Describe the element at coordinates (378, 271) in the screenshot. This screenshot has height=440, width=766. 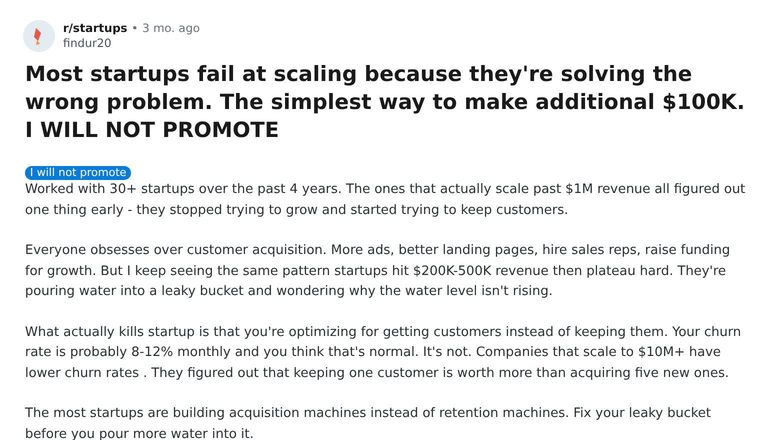
I see `post-paragraph: Everyone obsesses over customer acquisition. More ads, better landing pages, hire sales reps, raise funding for growth. But I keep seeing the same pattern startups hit $200K-500K revenue then plateau hard. They're pouring water into a leaky bucket and wondering why the water level isn't rising.` at that location.